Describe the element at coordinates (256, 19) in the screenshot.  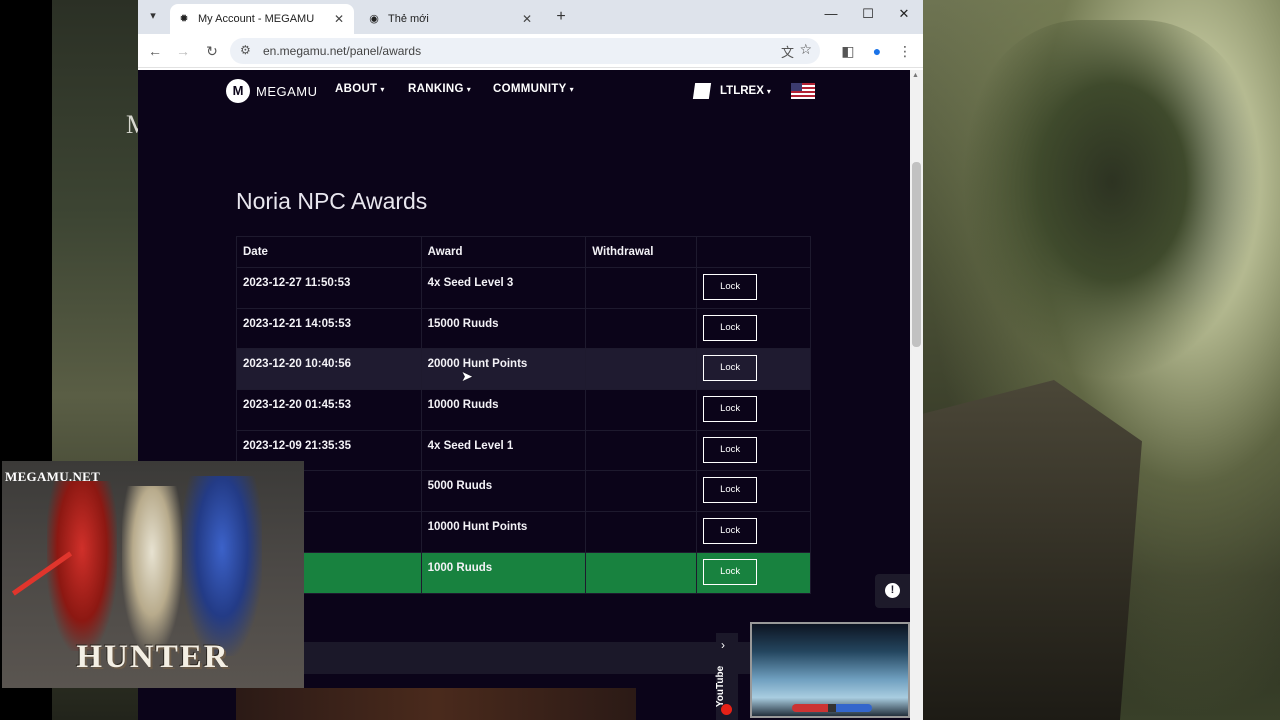
I see `tab-title: My Account - MEGAMU` at that location.